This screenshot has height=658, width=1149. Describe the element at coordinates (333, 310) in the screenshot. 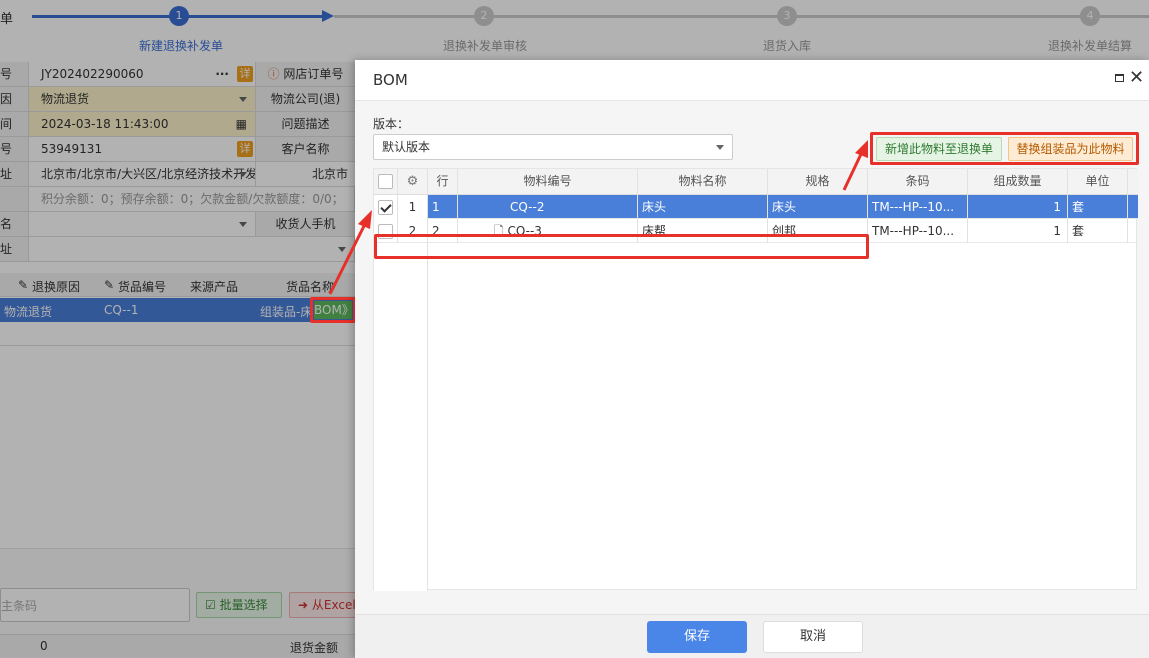

I see `highlight-box-bom` at that location.